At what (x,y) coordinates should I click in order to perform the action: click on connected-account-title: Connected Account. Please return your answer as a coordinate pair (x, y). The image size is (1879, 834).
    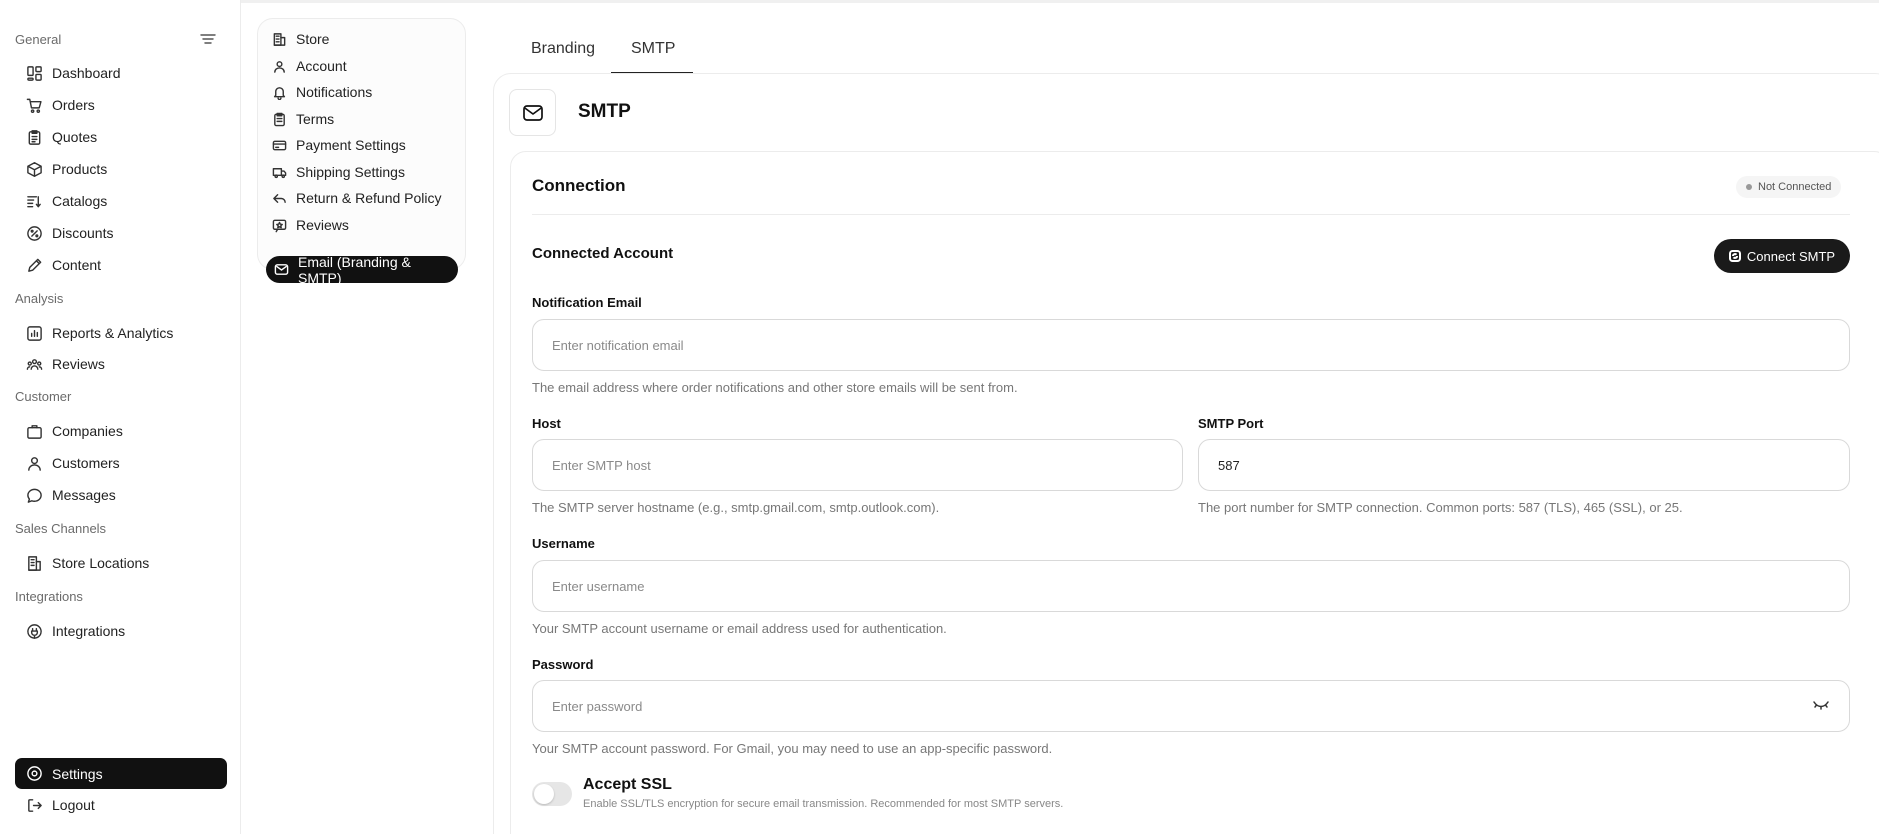
    Looking at the image, I should click on (603, 253).